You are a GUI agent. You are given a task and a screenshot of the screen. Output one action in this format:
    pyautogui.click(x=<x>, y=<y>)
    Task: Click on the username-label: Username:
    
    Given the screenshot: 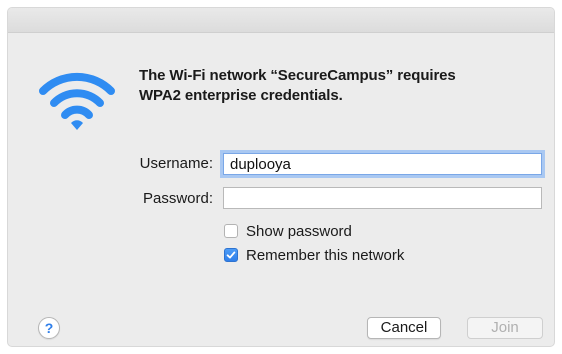 What is the action you would take?
    pyautogui.click(x=176, y=163)
    